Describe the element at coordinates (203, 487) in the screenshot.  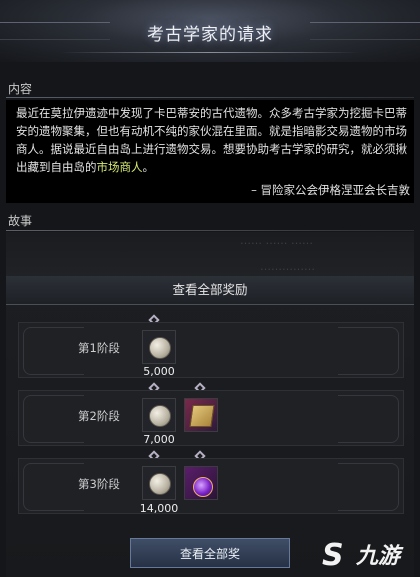
I see `purple-orb-icon` at that location.